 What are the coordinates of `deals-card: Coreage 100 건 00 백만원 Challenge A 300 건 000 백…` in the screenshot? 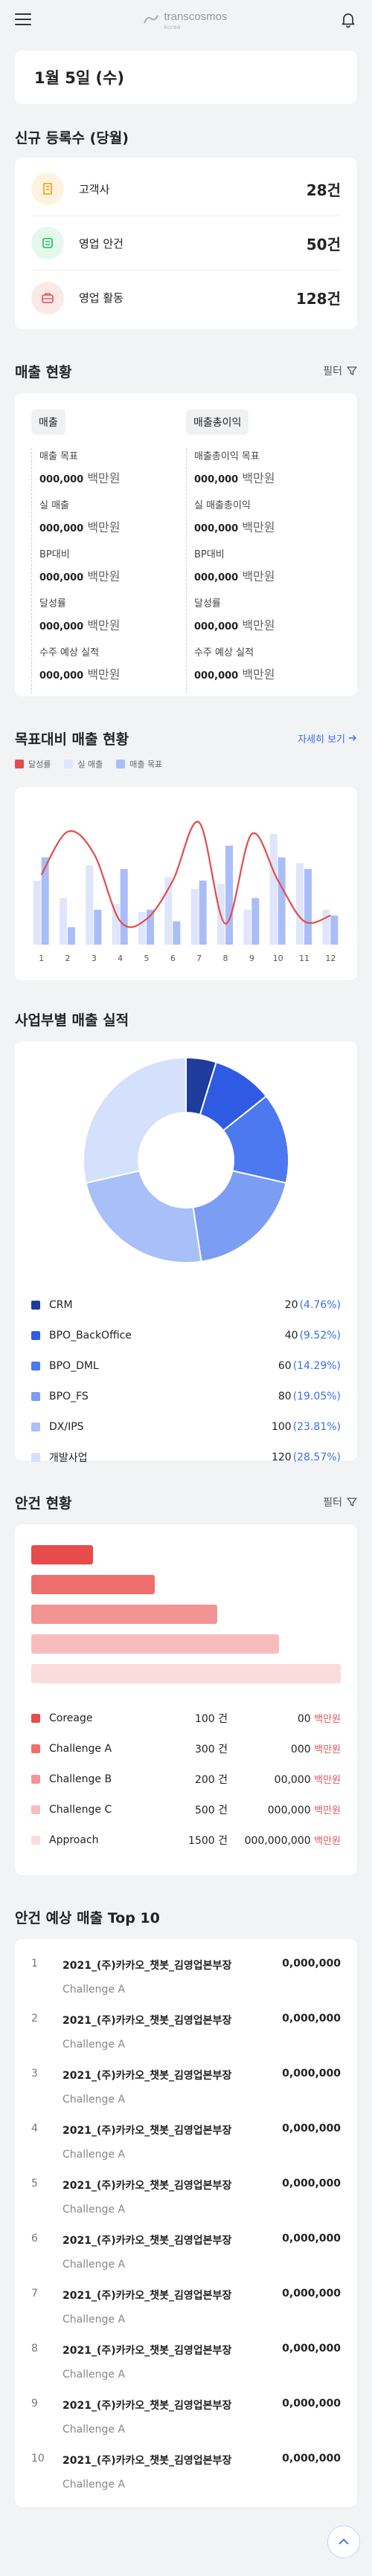 It's located at (186, 1699).